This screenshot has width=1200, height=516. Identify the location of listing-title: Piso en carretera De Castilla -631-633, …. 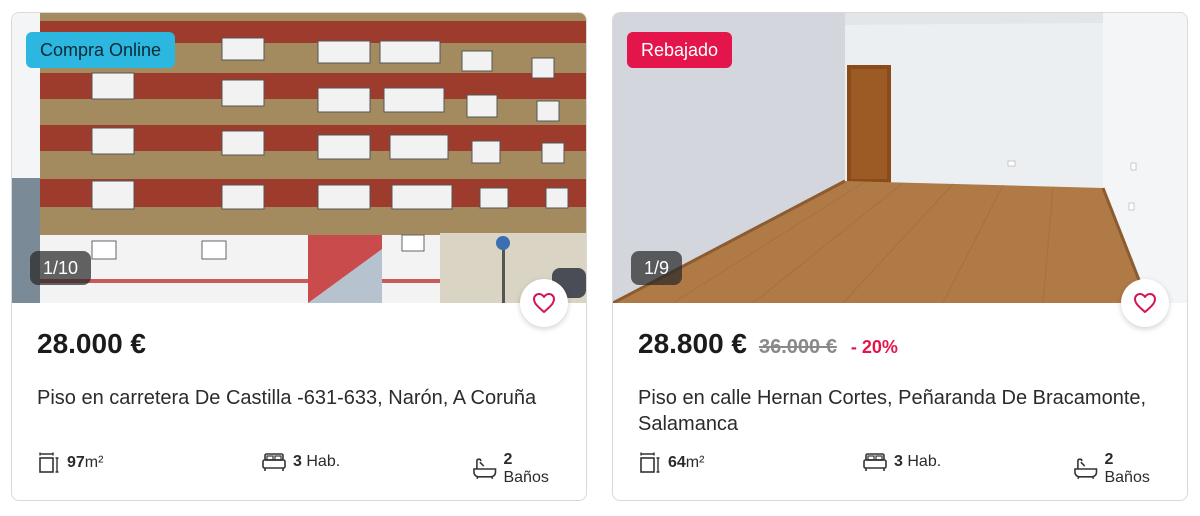
(302, 398).